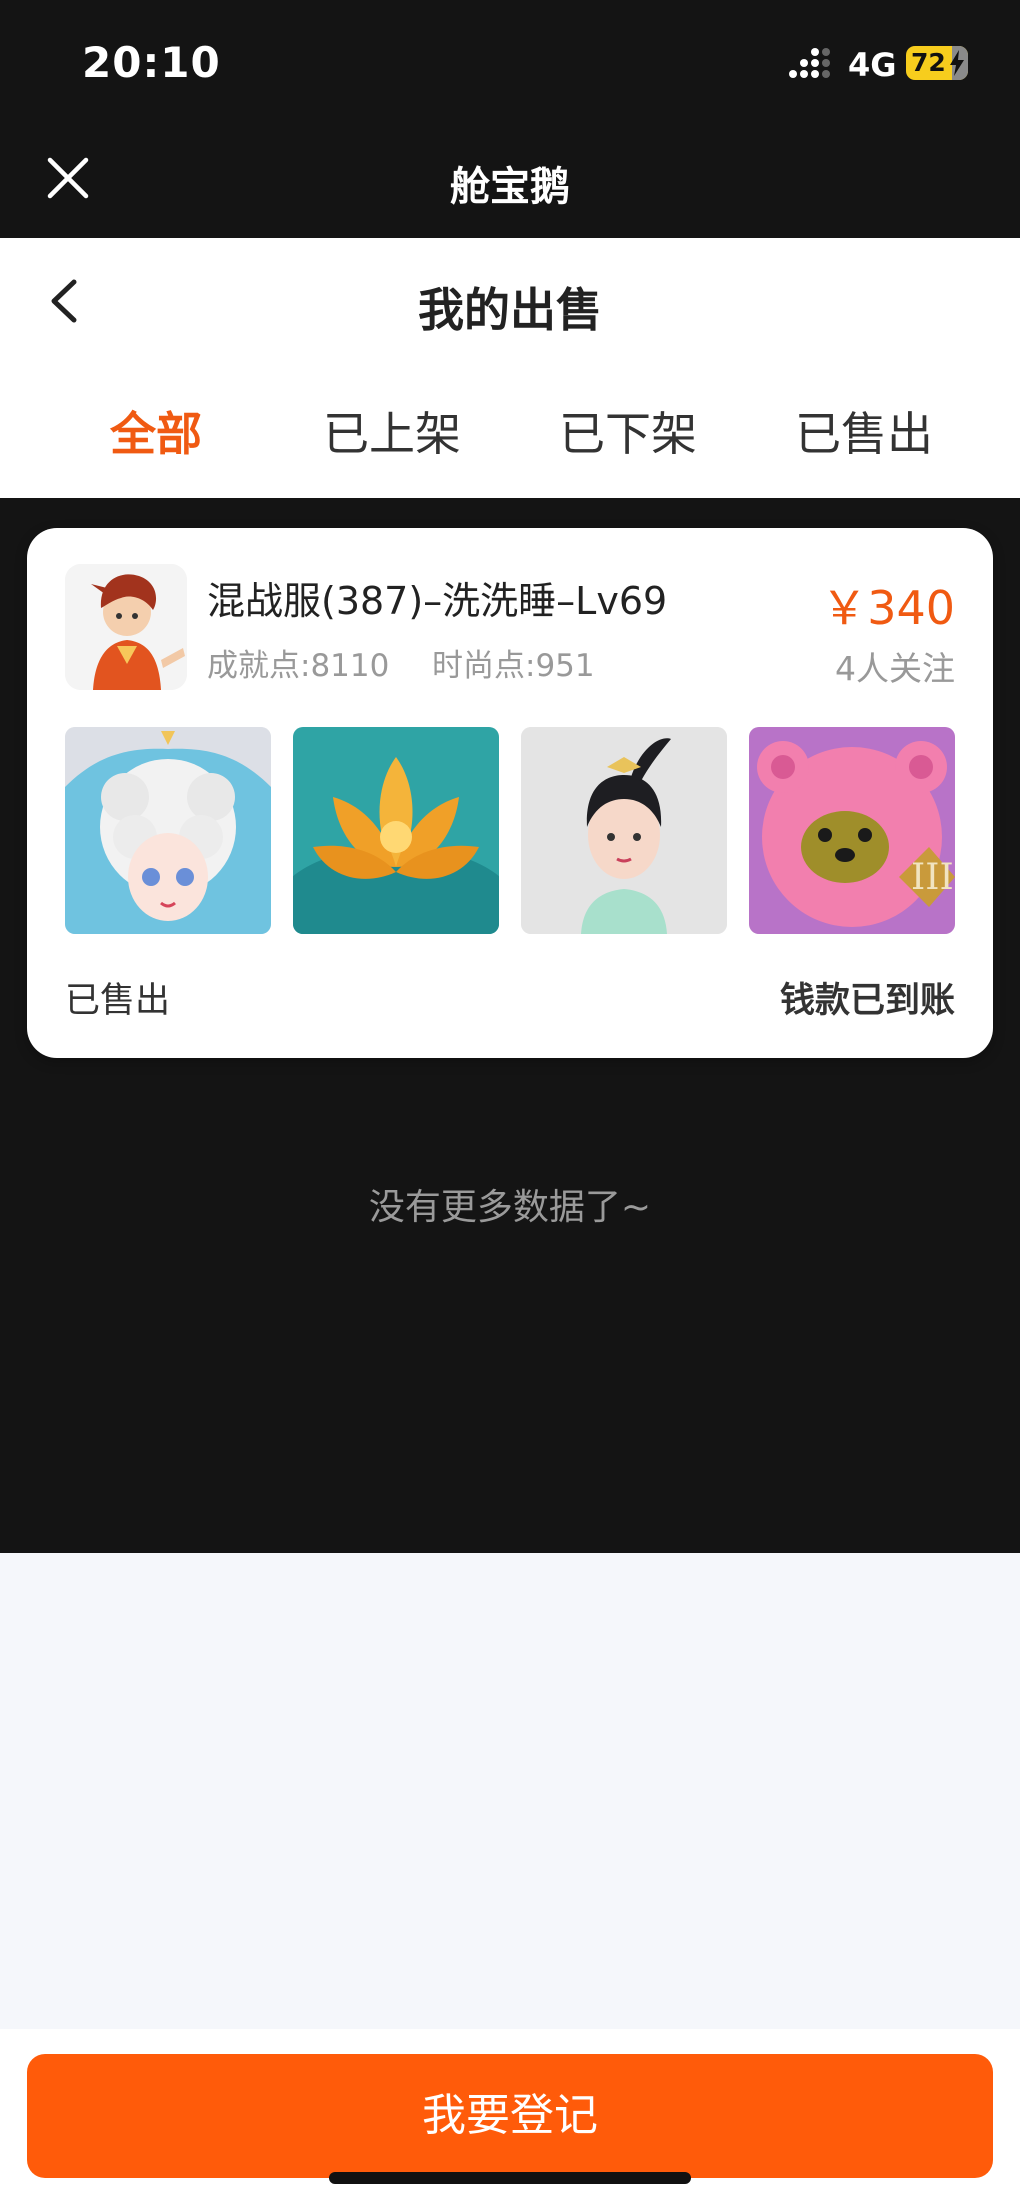 The height and width of the screenshot is (2207, 1020). What do you see at coordinates (872, 65) in the screenshot?
I see `network-label: 4G` at bounding box center [872, 65].